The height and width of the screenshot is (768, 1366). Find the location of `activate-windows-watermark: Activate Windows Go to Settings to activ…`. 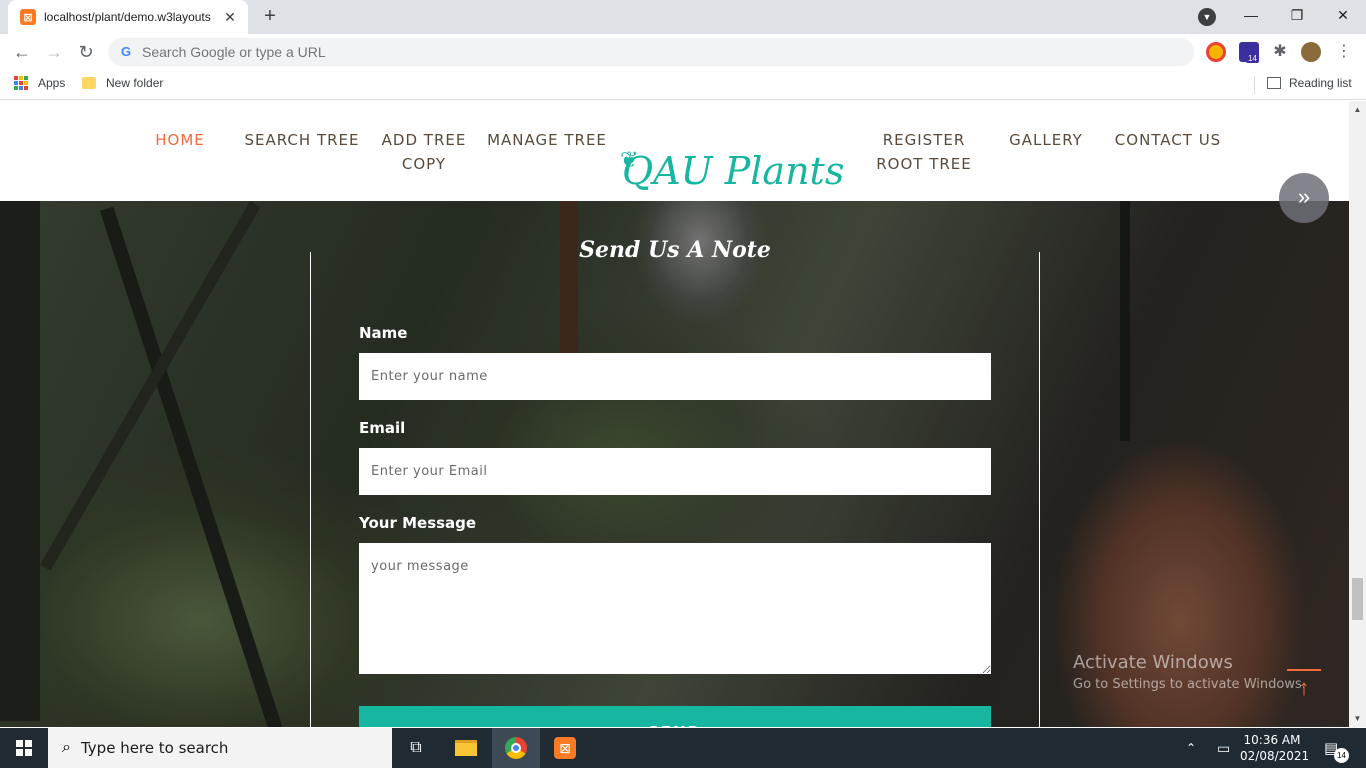

activate-windows-watermark: Activate Windows Go to Settings to activ… is located at coordinates (1189, 672).